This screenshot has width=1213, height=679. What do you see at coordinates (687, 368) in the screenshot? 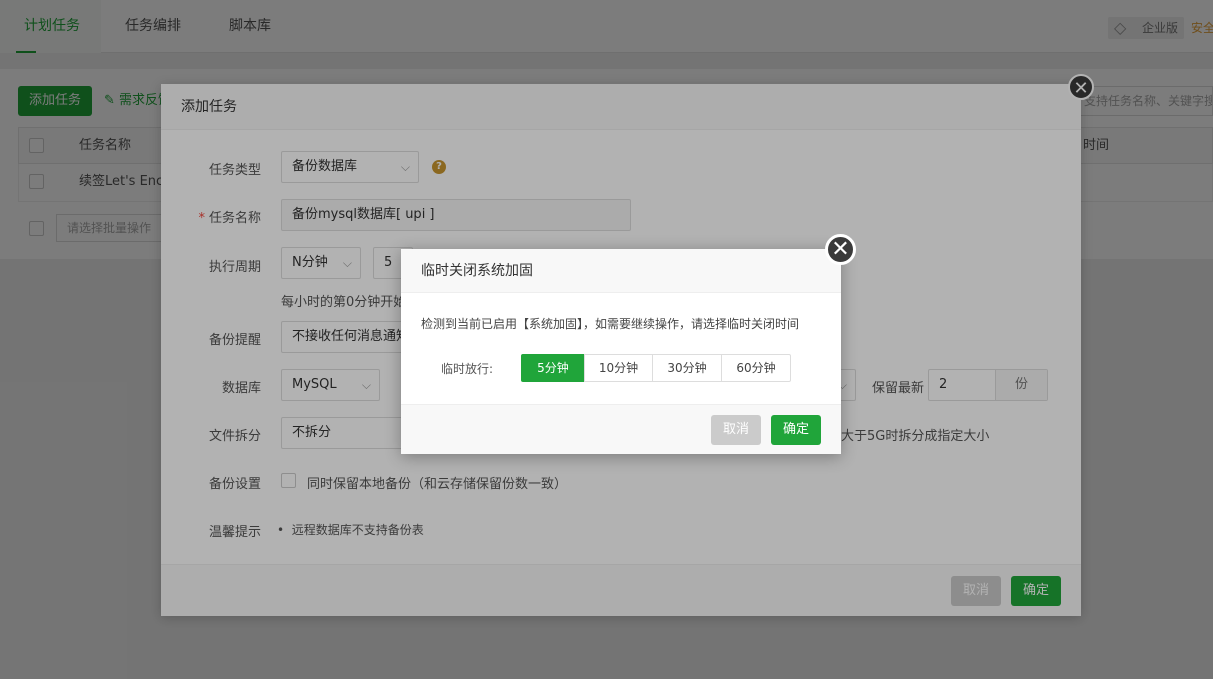
I see `option-30min: 30分钟` at bounding box center [687, 368].